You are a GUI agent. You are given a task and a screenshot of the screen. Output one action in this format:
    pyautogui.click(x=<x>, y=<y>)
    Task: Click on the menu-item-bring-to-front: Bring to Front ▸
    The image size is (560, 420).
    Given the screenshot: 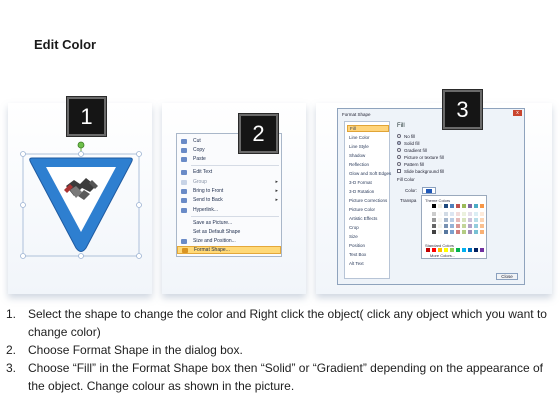 What is the action you would take?
    pyautogui.click(x=229, y=191)
    